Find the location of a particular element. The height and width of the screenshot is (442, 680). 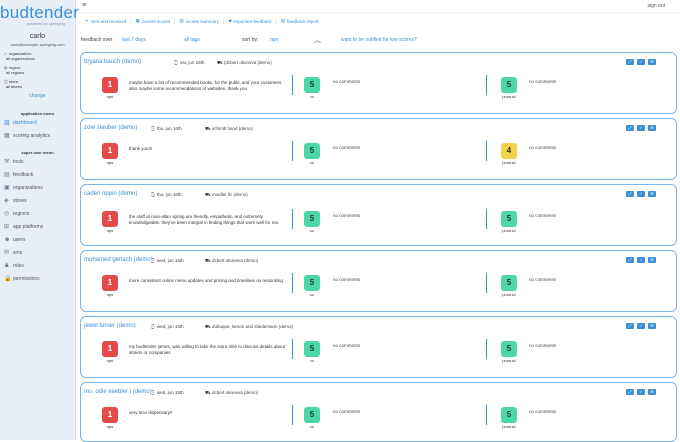

period-select: last 7 days is located at coordinates (134, 40).